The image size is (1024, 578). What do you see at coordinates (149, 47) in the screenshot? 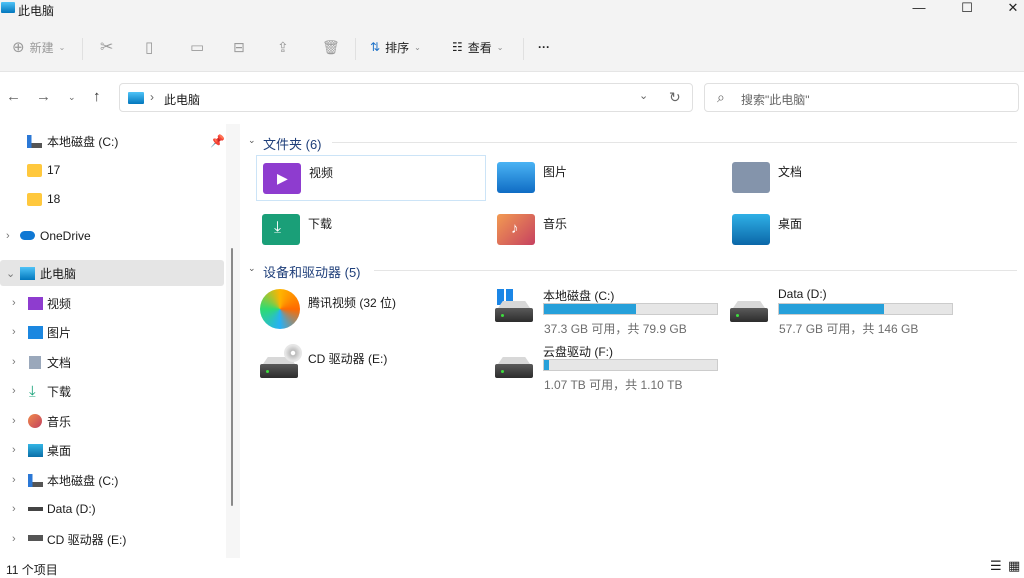
I see `copy-icon: ▯` at bounding box center [149, 47].